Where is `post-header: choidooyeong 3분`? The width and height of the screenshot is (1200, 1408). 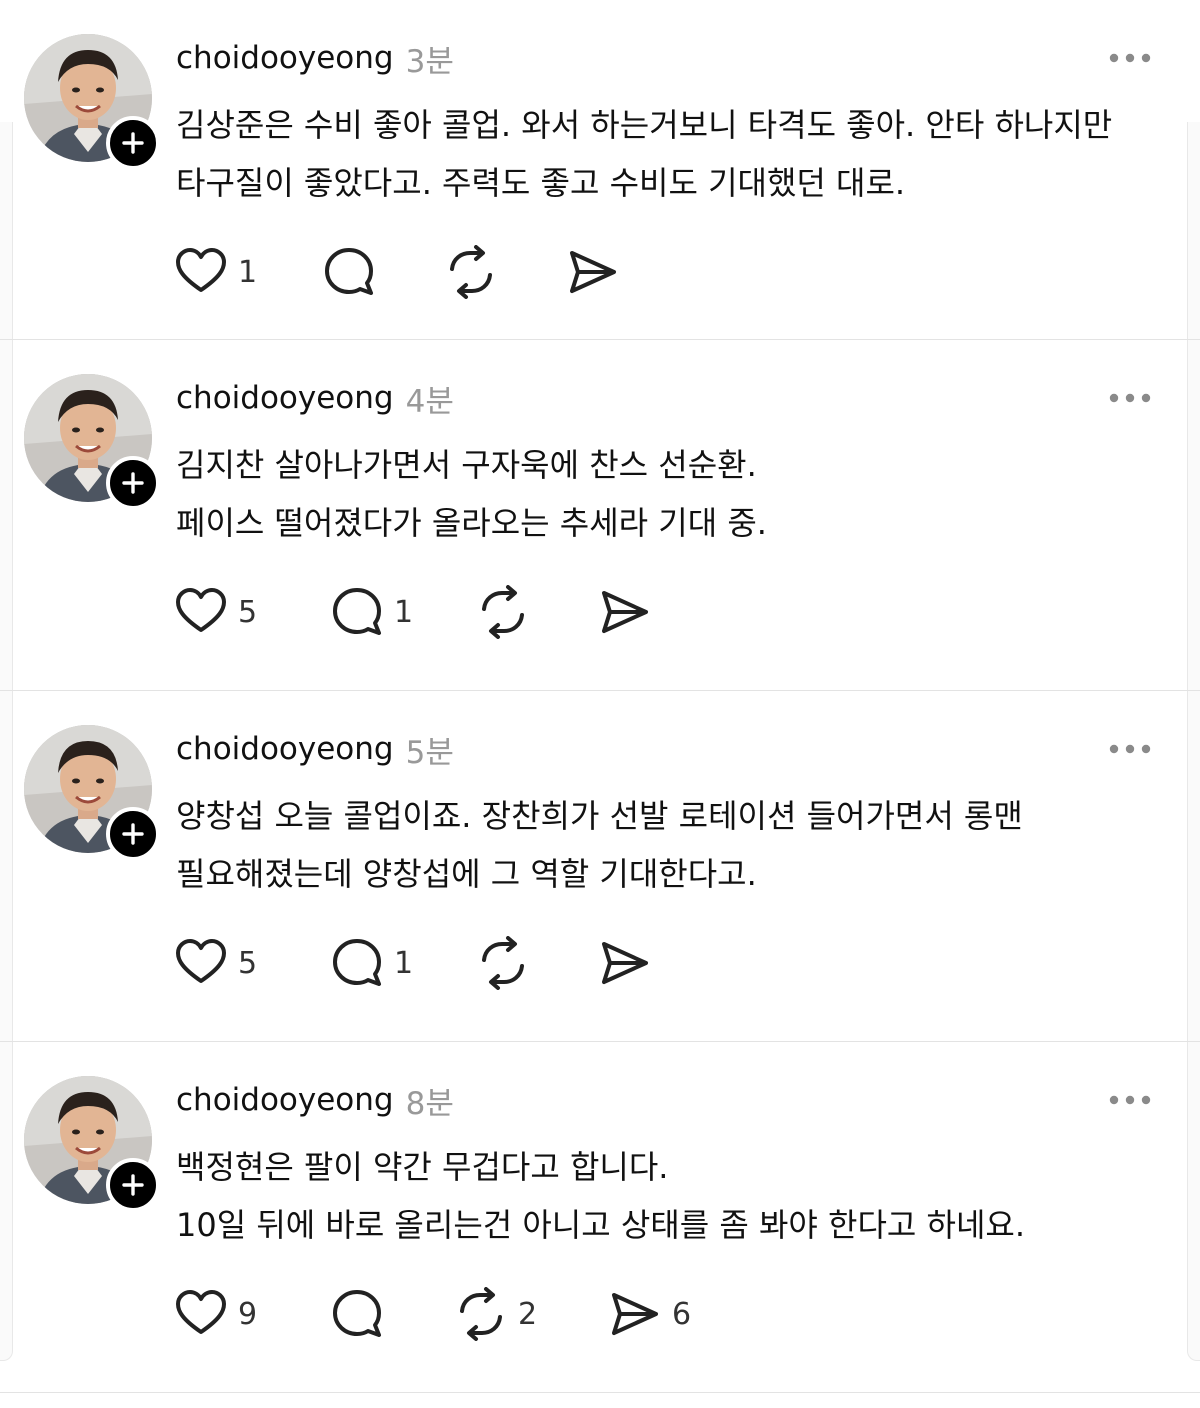
post-header: choidooyeong 3분 is located at coordinates (315, 58).